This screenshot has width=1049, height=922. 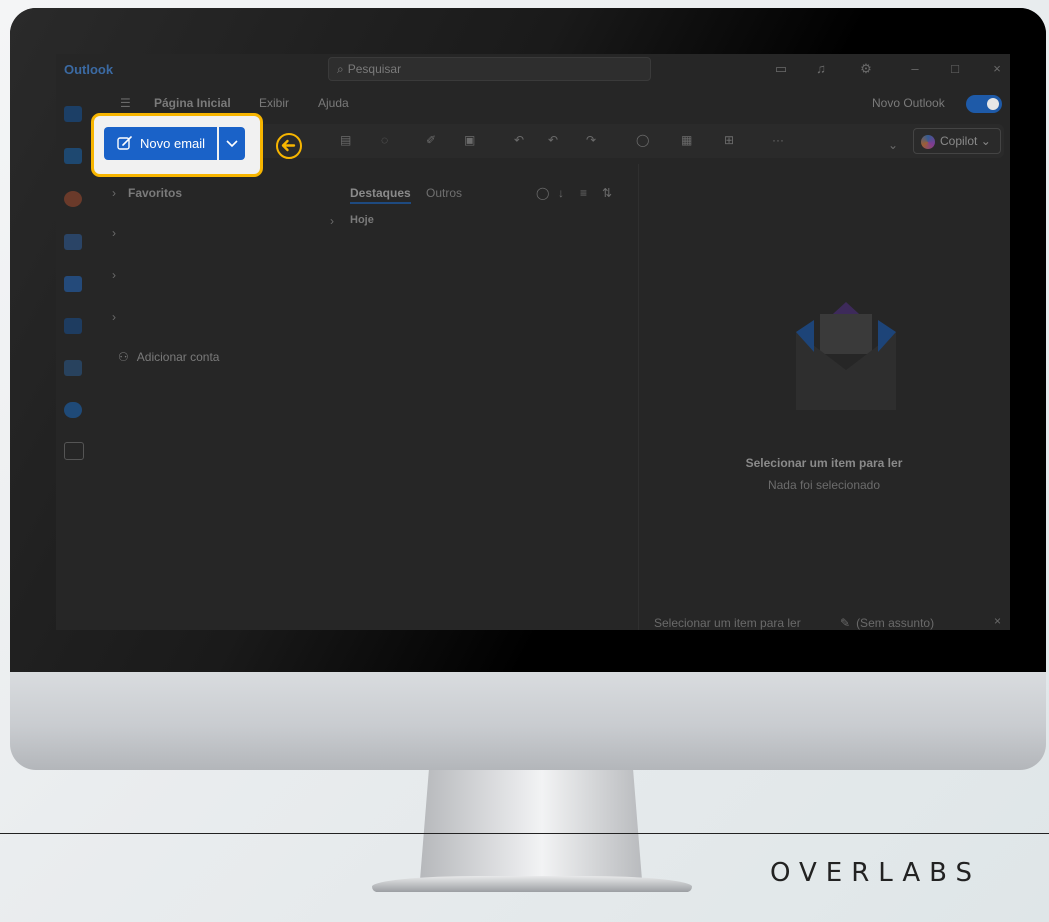 What do you see at coordinates (607, 193) in the screenshot?
I see `sort-icon: ⇅` at bounding box center [607, 193].